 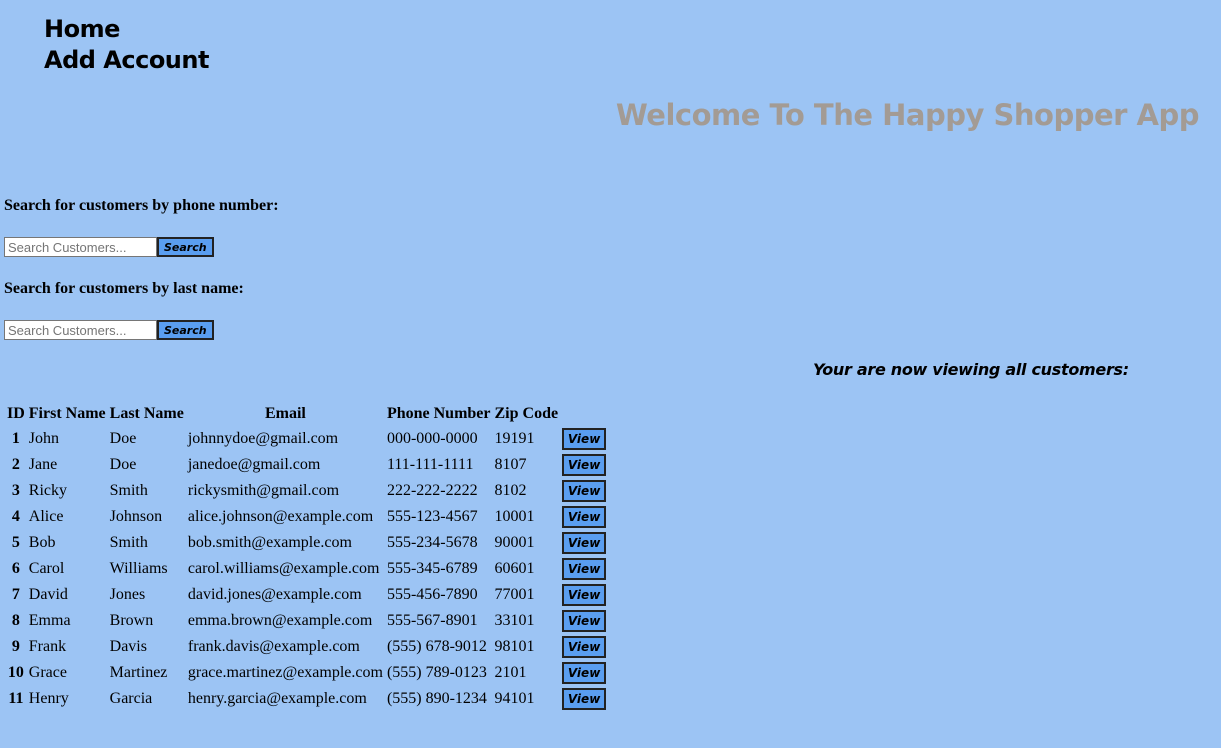 I want to click on cell-email: david.jones@example.com, so click(x=274, y=594).